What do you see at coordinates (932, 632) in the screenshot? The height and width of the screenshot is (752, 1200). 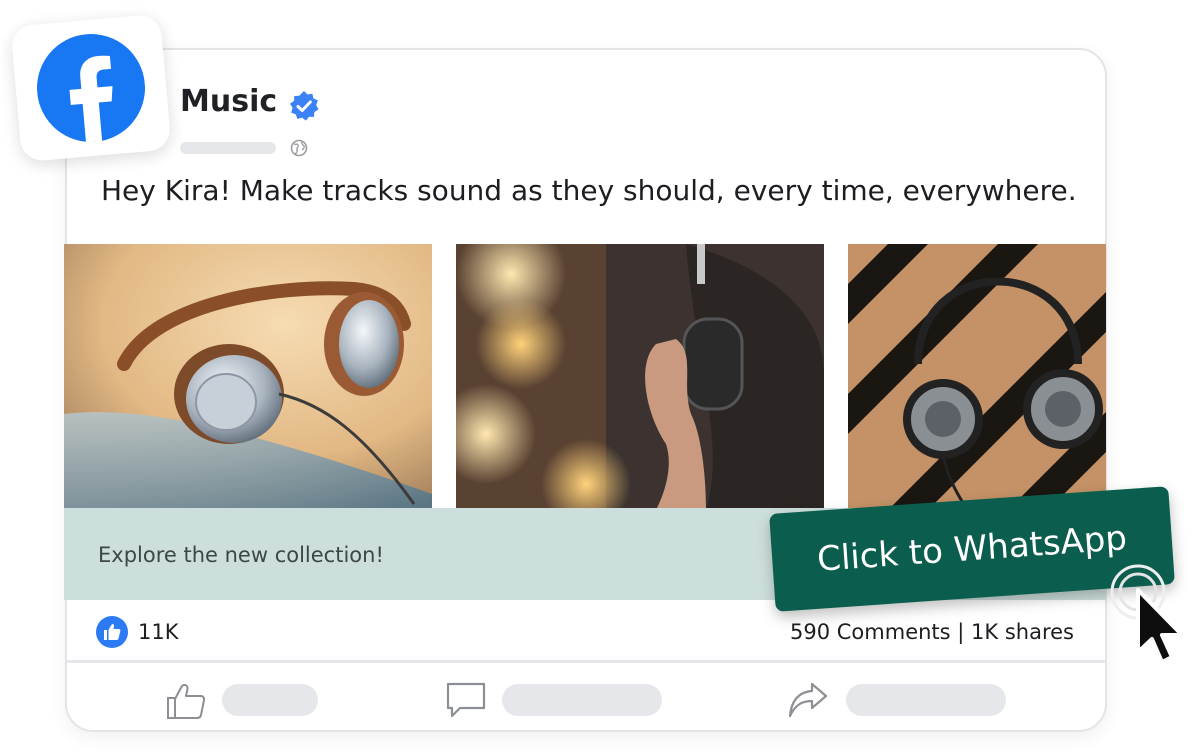 I see `comments-shares-count: 590 Comments | 1K shares` at bounding box center [932, 632].